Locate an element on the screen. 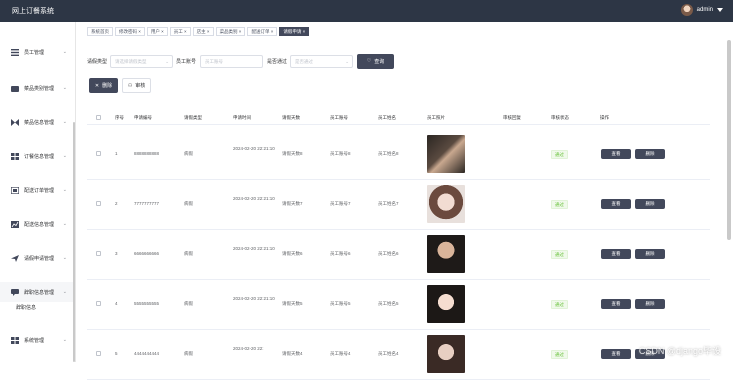 Image resolution: width=733 pixels, height=380 pixels. send-icon is located at coordinates (15, 258).